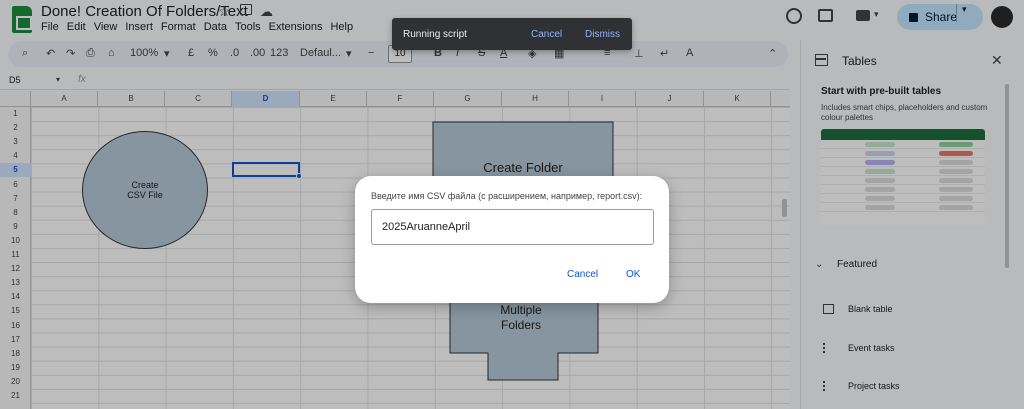 The width and height of the screenshot is (1024, 409). What do you see at coordinates (546, 34) in the screenshot?
I see `toast-cancel-button: Cancel` at bounding box center [546, 34].